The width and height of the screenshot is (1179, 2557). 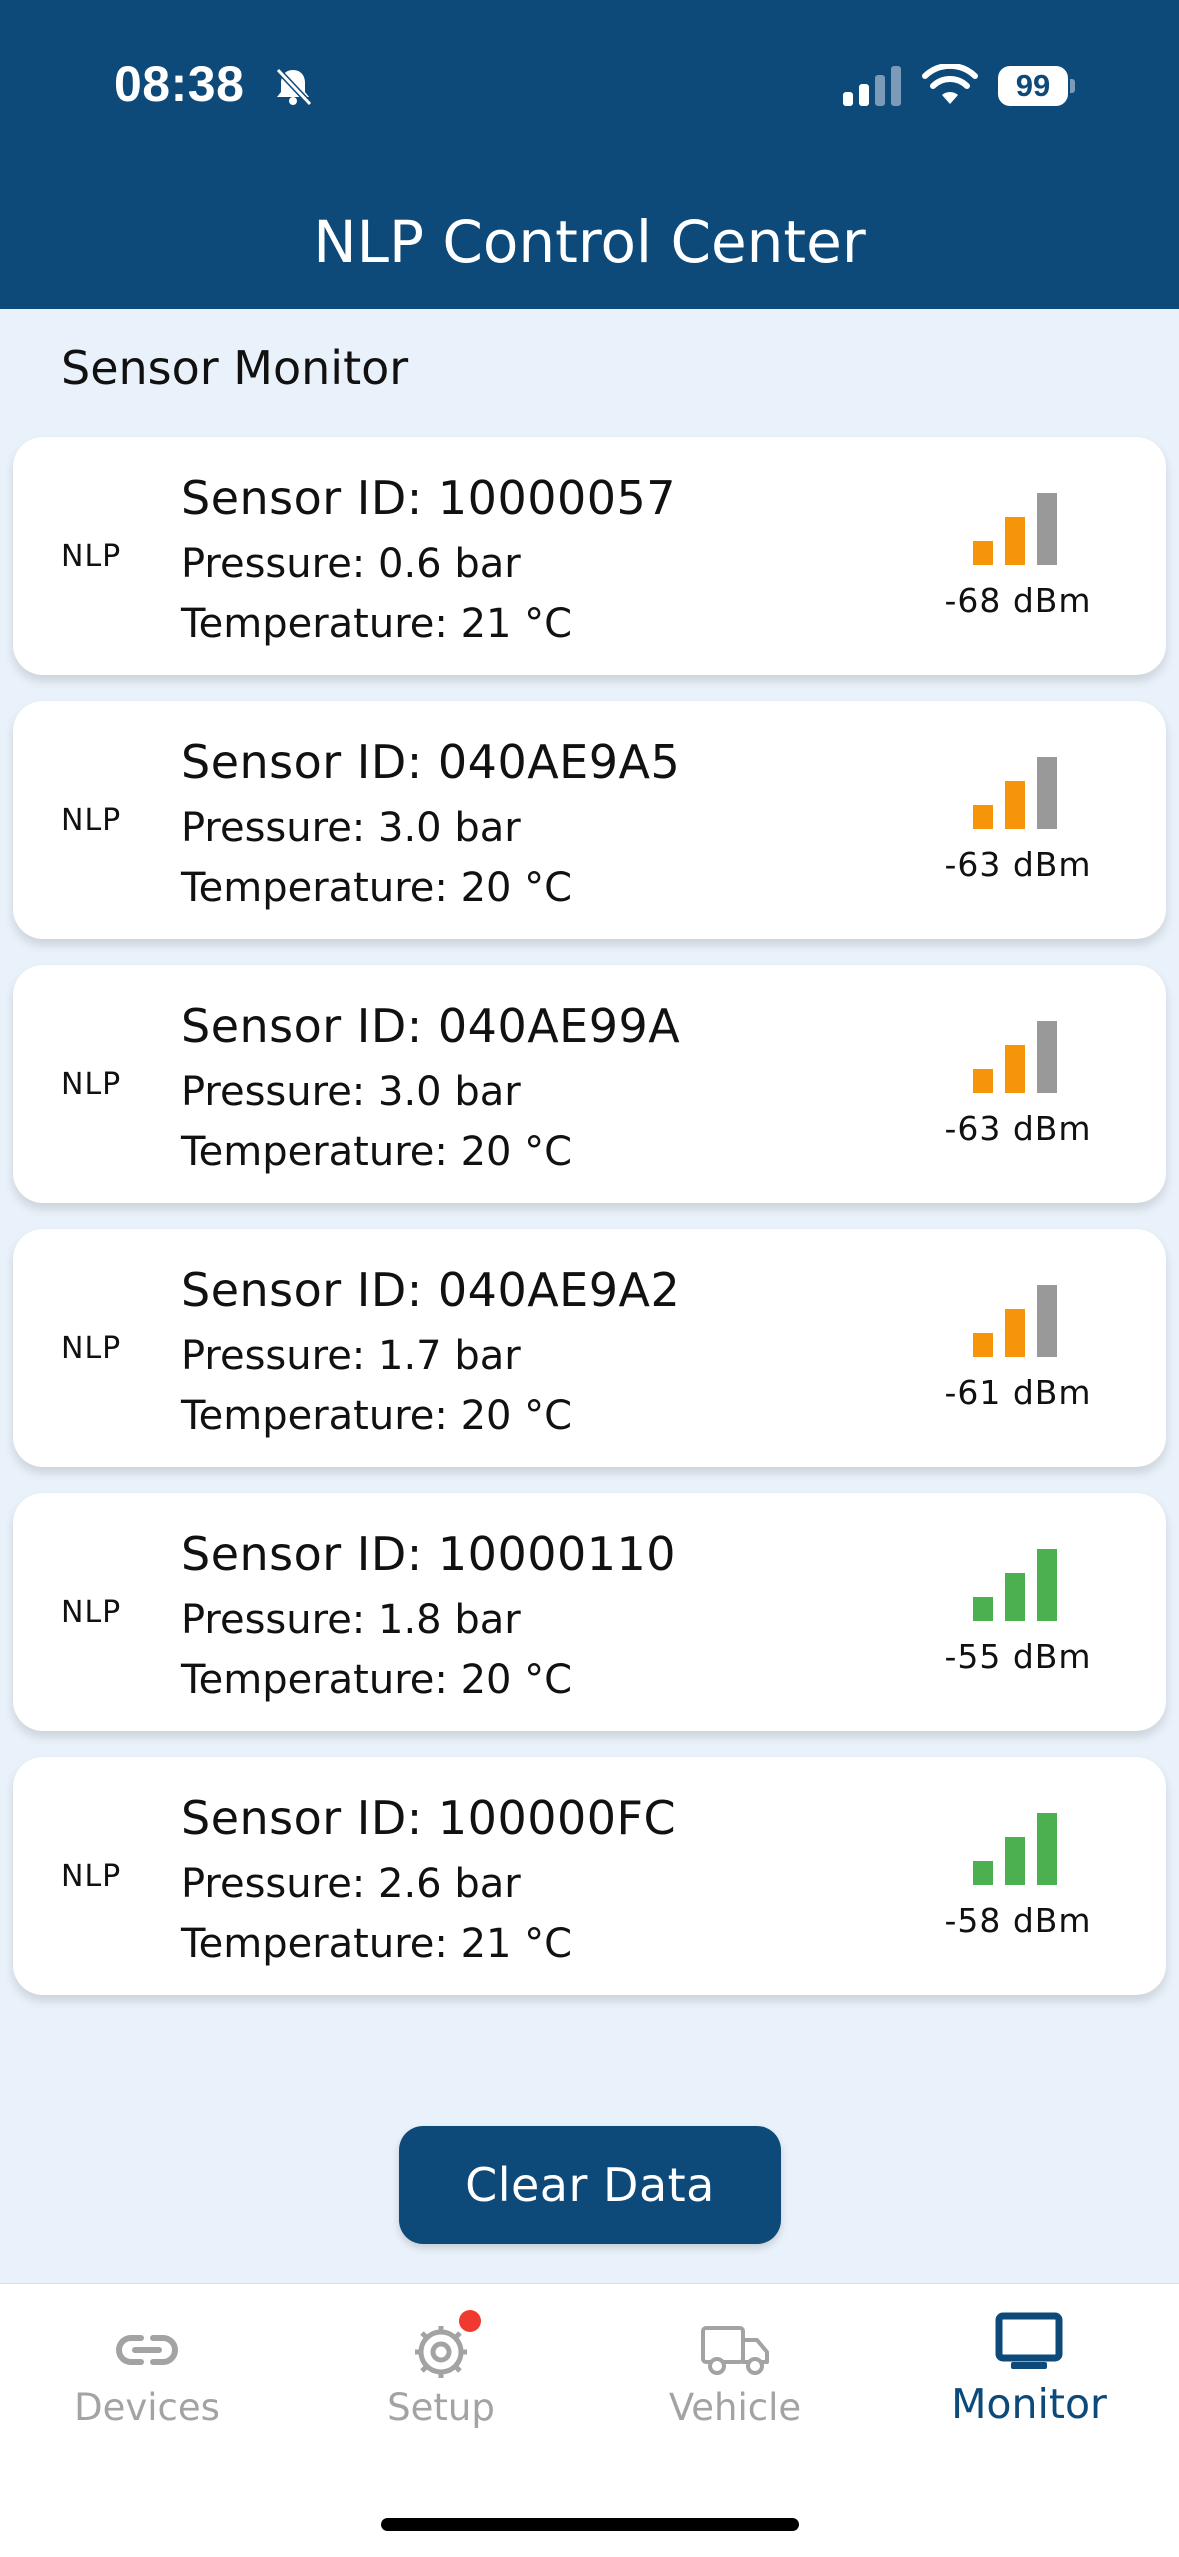 I want to click on battery-level: 99, so click(x=1033, y=86).